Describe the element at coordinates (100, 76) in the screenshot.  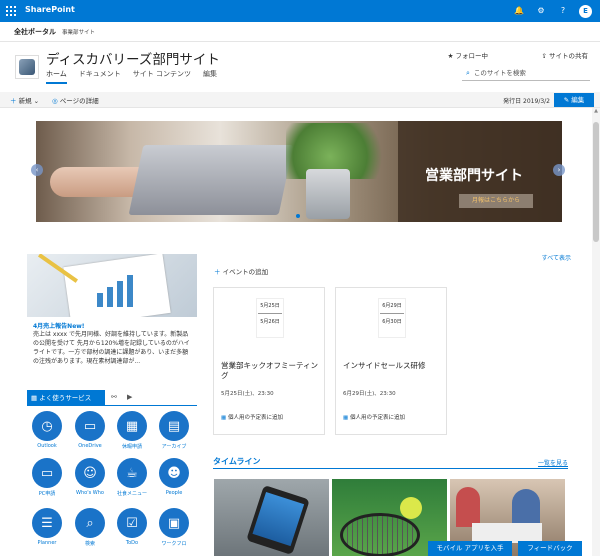
I see `nav-documents: ドキュメント` at that location.